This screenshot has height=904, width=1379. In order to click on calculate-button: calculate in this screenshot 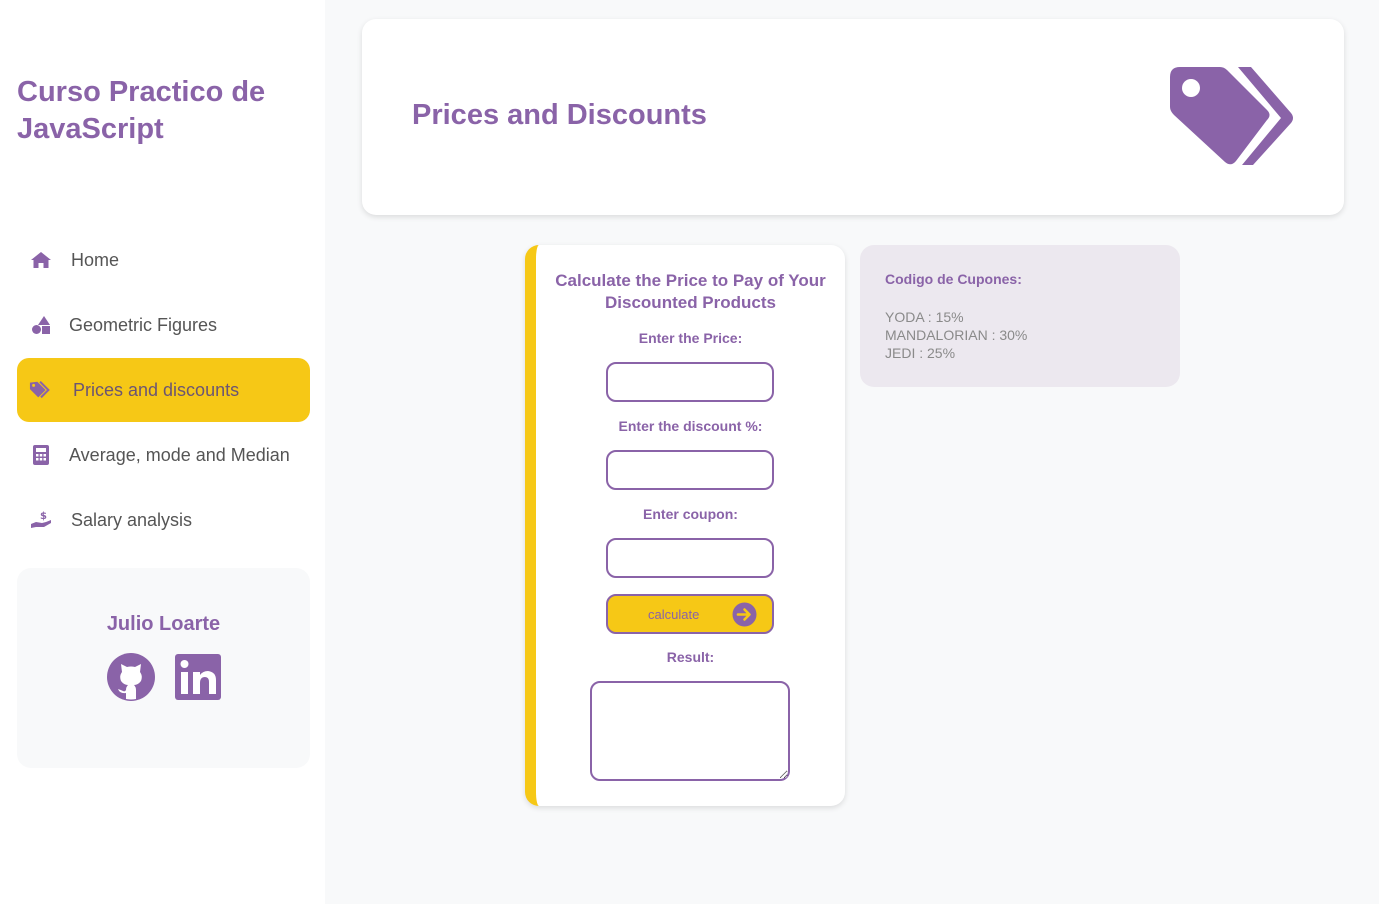, I will do `click(690, 614)`.